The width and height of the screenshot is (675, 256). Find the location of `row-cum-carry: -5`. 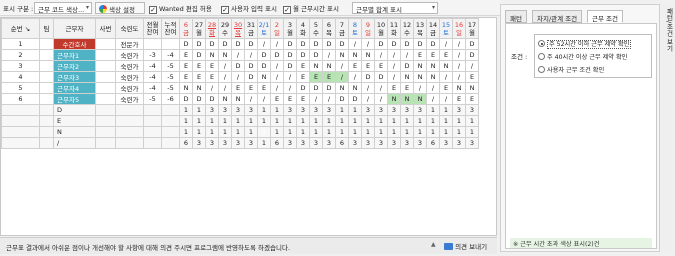

row-cum-carry: -5 is located at coordinates (170, 77).